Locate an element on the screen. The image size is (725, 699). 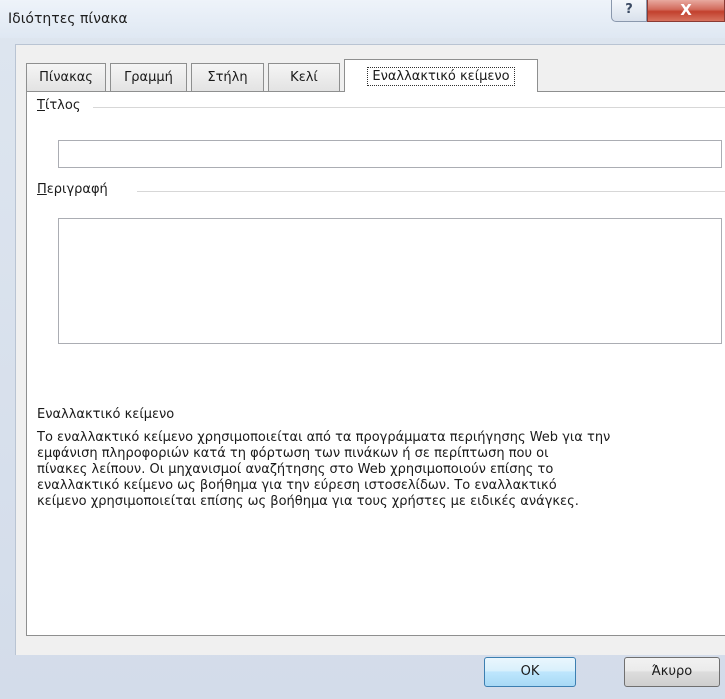
description-label-rest: εριγραφή is located at coordinates (77, 189).